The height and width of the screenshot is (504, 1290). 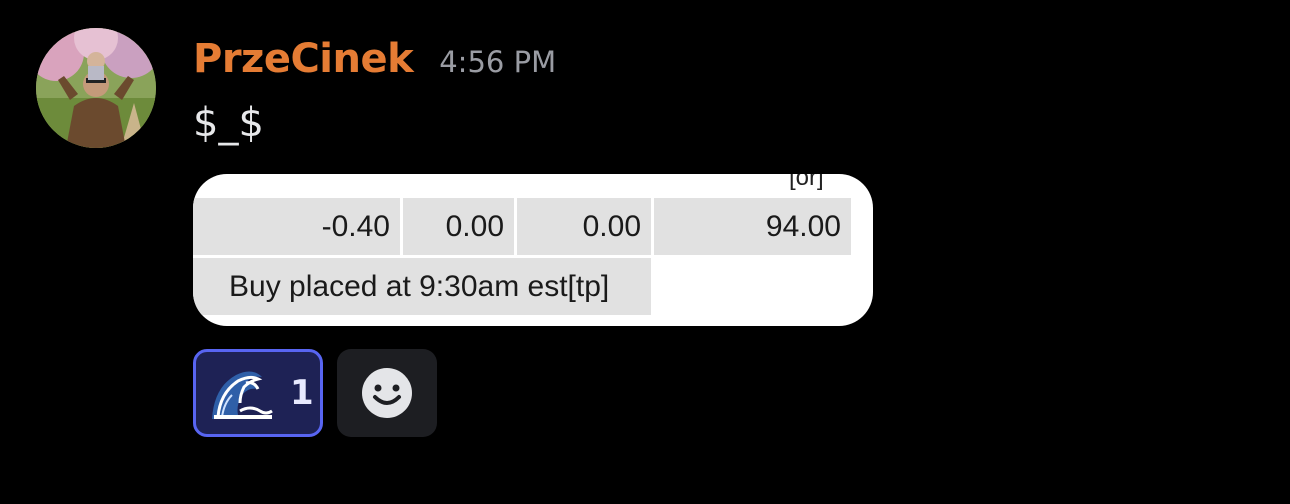 What do you see at coordinates (296, 226) in the screenshot?
I see `attachment-cell: -0.40` at bounding box center [296, 226].